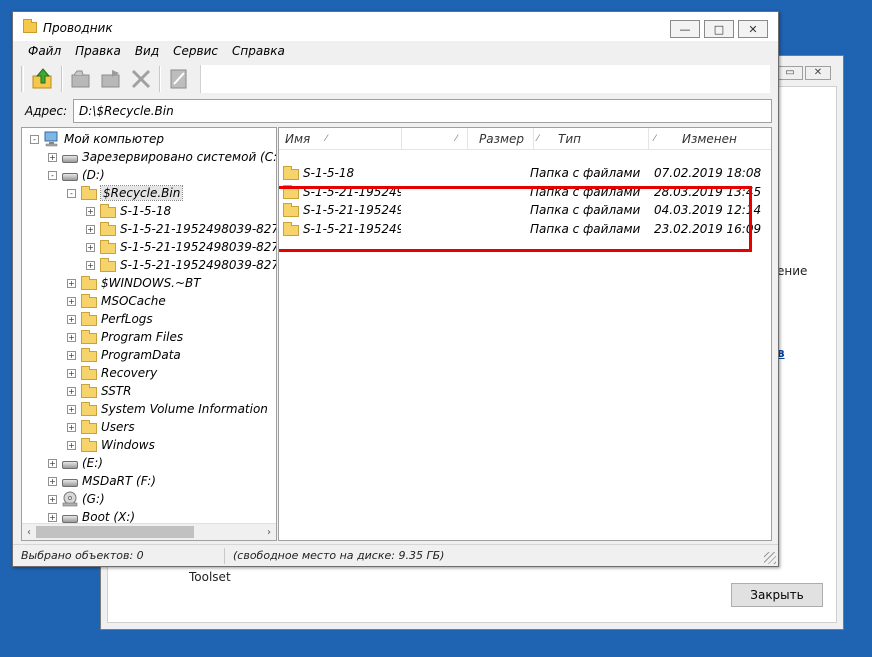 This screenshot has height=657, width=872. I want to click on move-to-button, so click(111, 79).